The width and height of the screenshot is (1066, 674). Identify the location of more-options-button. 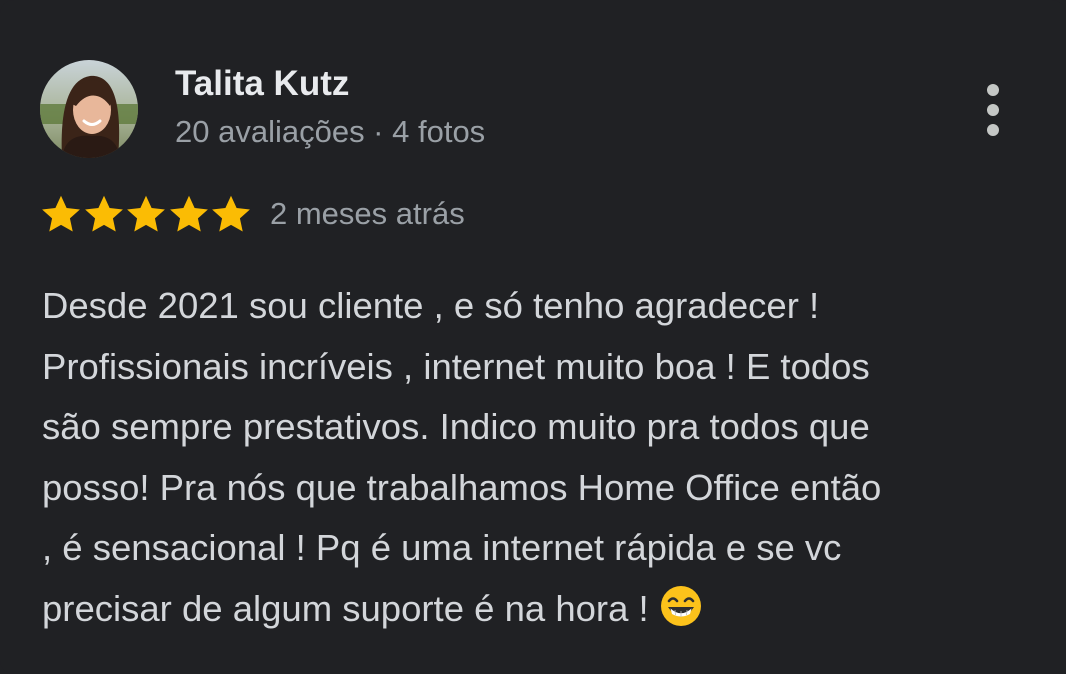
(993, 110).